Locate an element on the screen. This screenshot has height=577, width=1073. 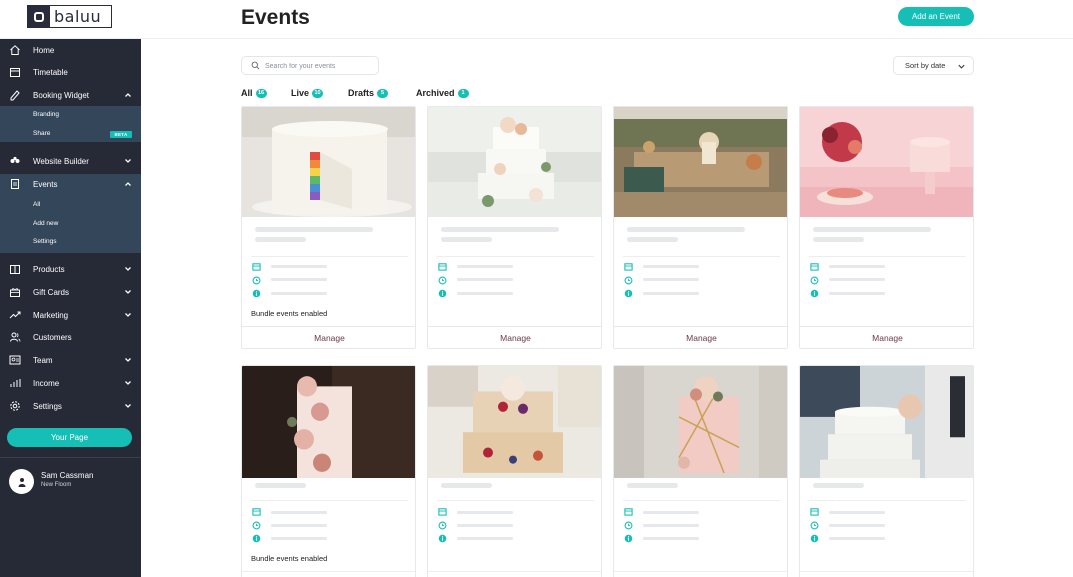
gift-icon is located at coordinates (15, 292).